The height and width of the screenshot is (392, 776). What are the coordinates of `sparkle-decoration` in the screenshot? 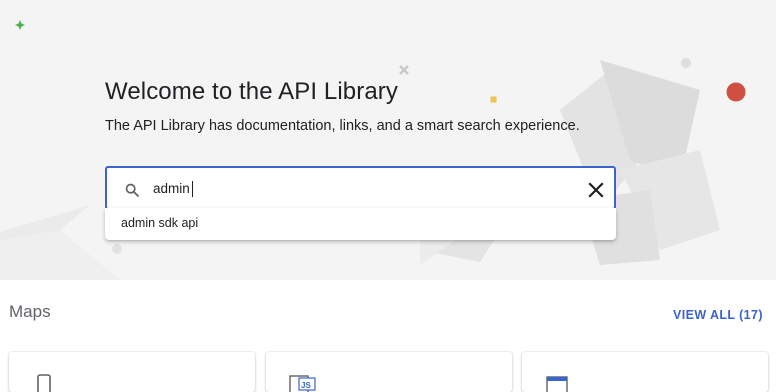 It's located at (20, 25).